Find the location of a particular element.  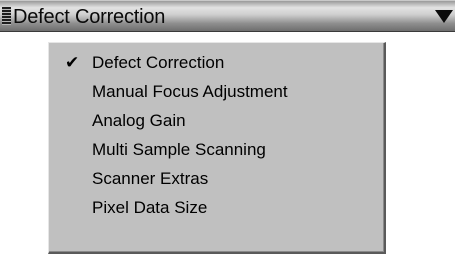

menu-item-multi-sample-scanning: Multi Sample Scanning is located at coordinates (216, 149).